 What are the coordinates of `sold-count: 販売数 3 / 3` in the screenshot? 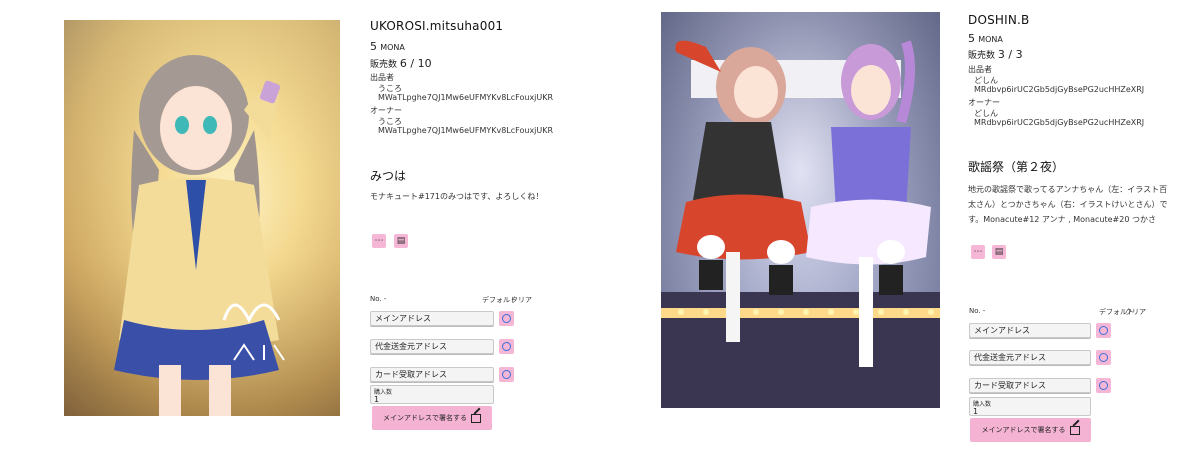 It's located at (995, 54).